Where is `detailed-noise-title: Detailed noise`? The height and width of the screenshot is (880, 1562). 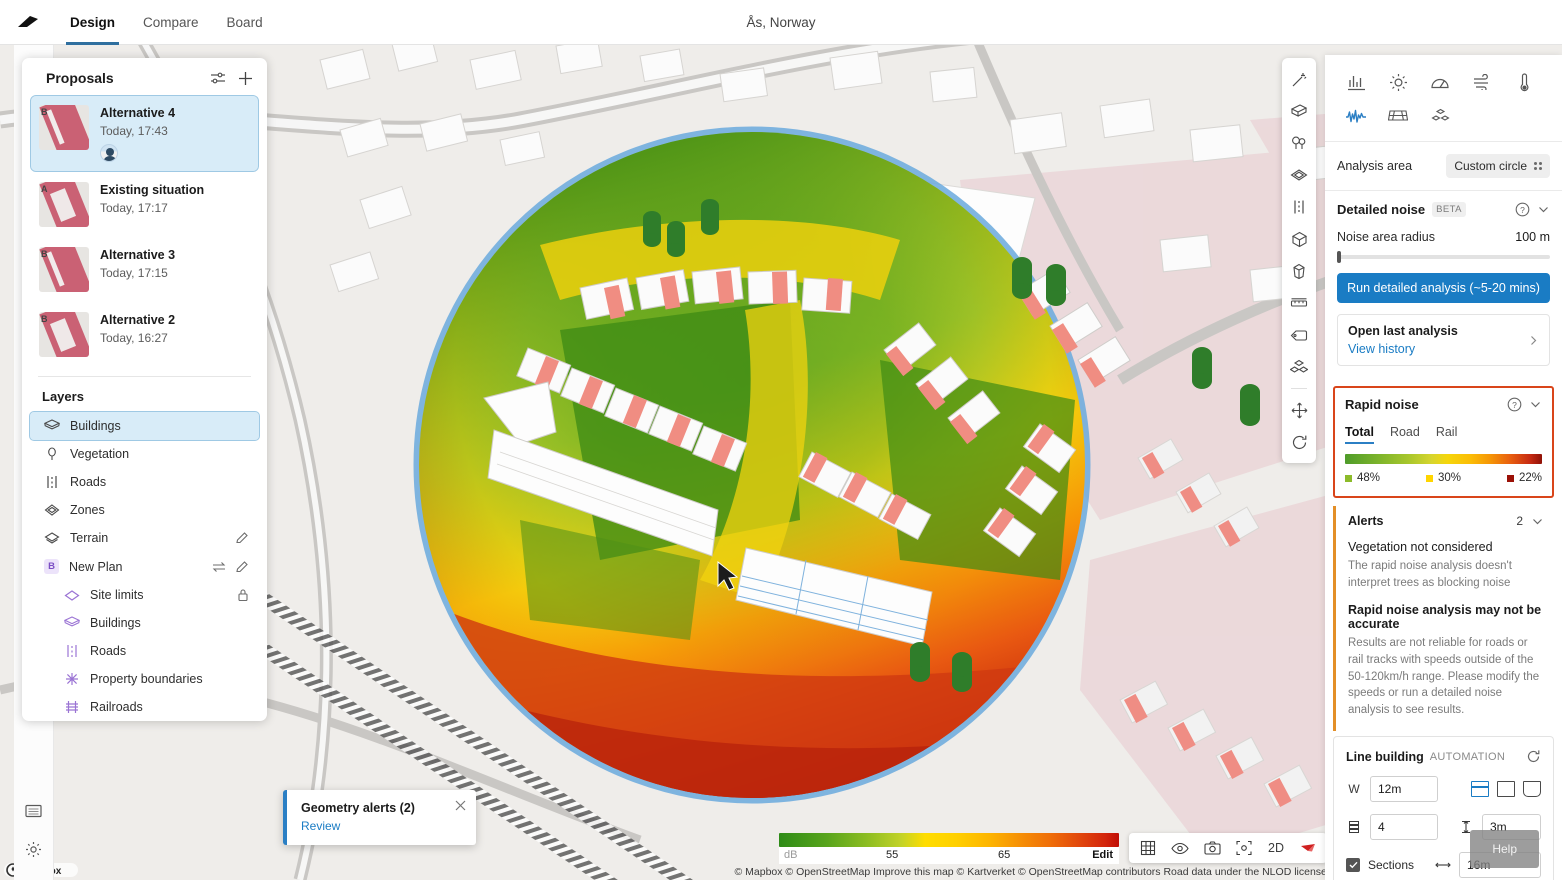
detailed-noise-title: Detailed noise is located at coordinates (1381, 209).